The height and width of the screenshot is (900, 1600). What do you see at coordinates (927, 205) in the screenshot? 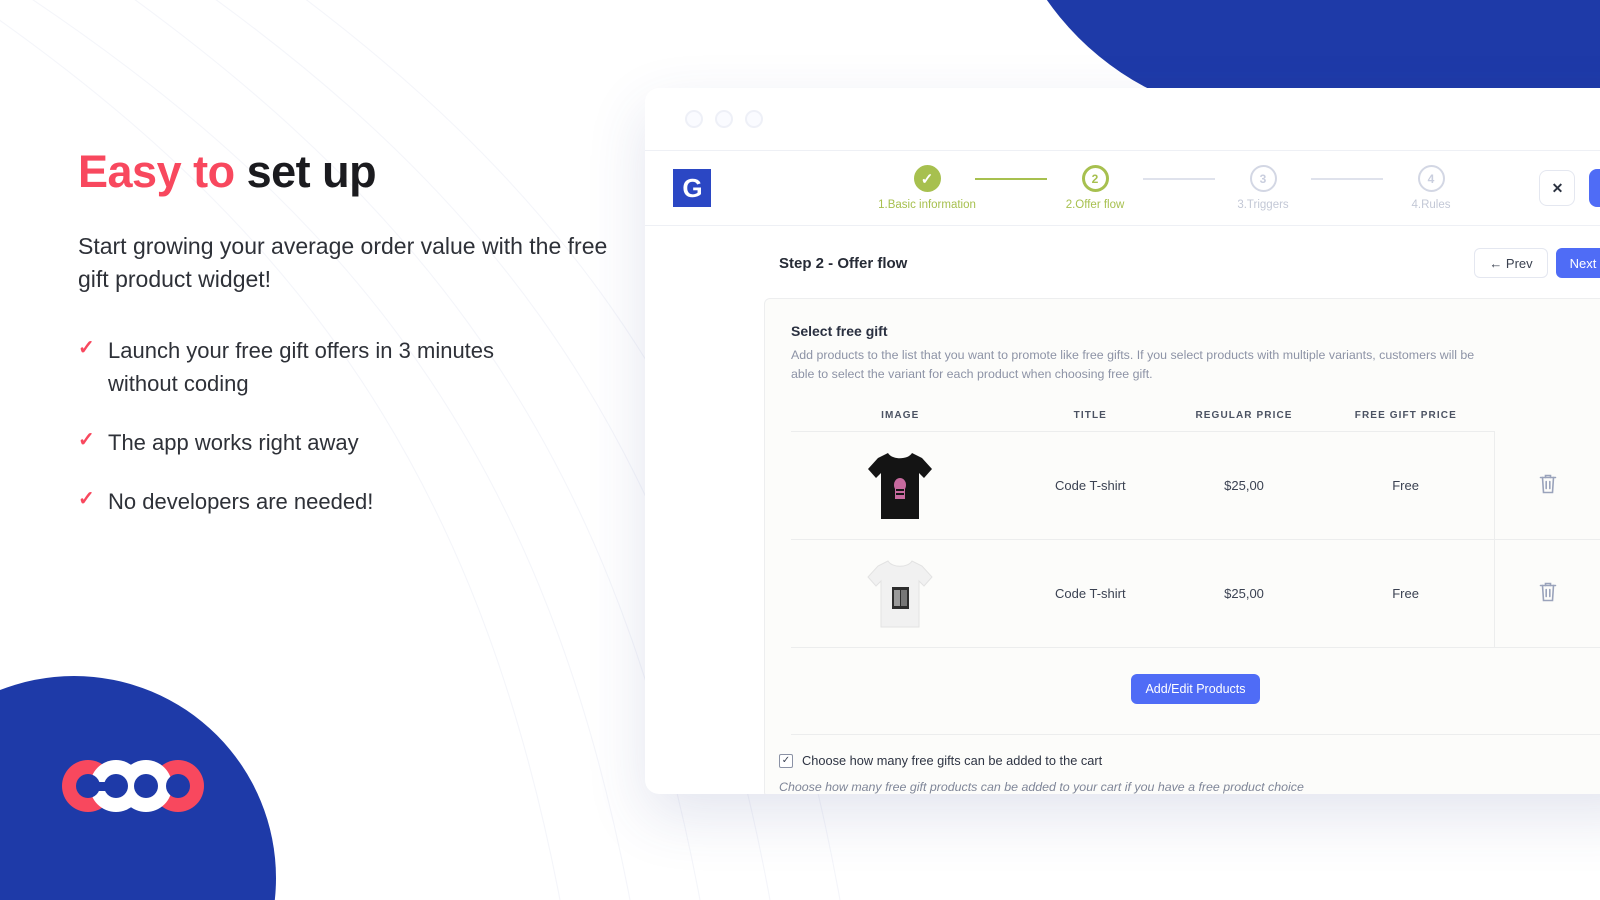
I see `stepper-step-label: 1.Basic information` at bounding box center [927, 205].